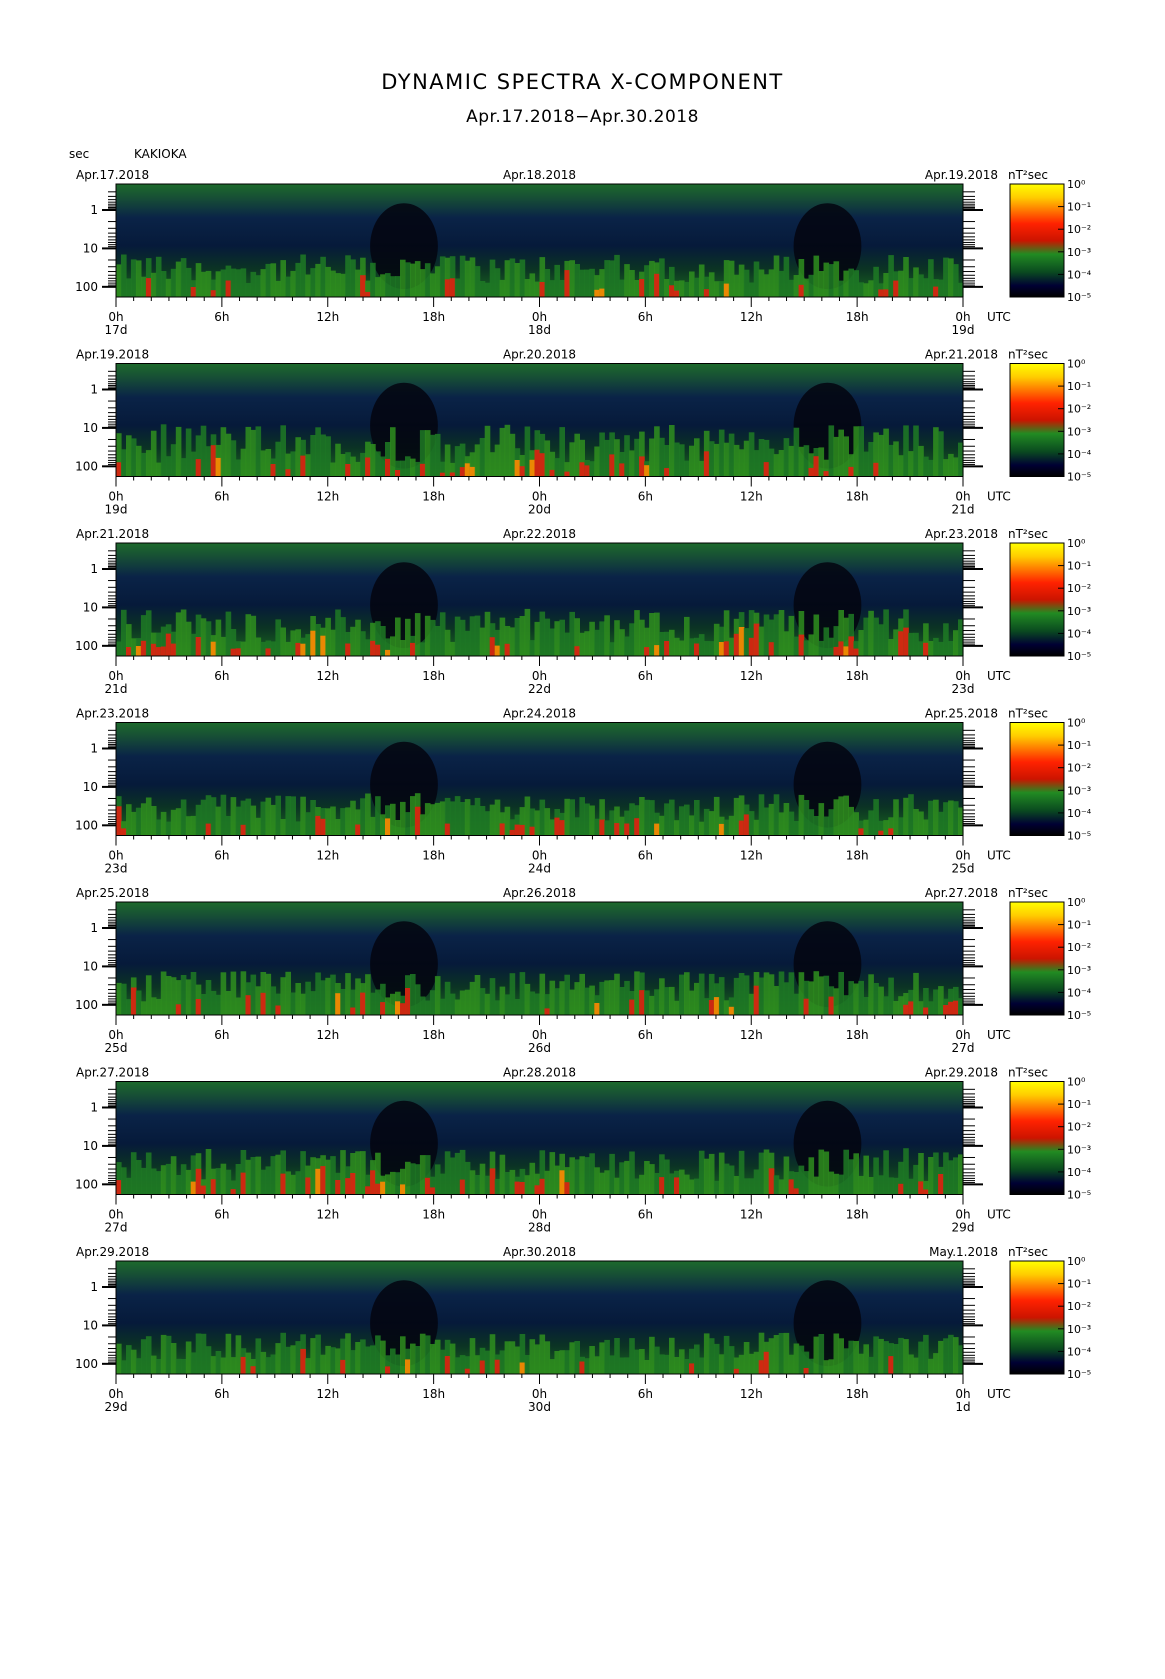 The image size is (1165, 1679). Describe the element at coordinates (116, 1048) in the screenshot. I see `x-day-label: 25d` at that location.